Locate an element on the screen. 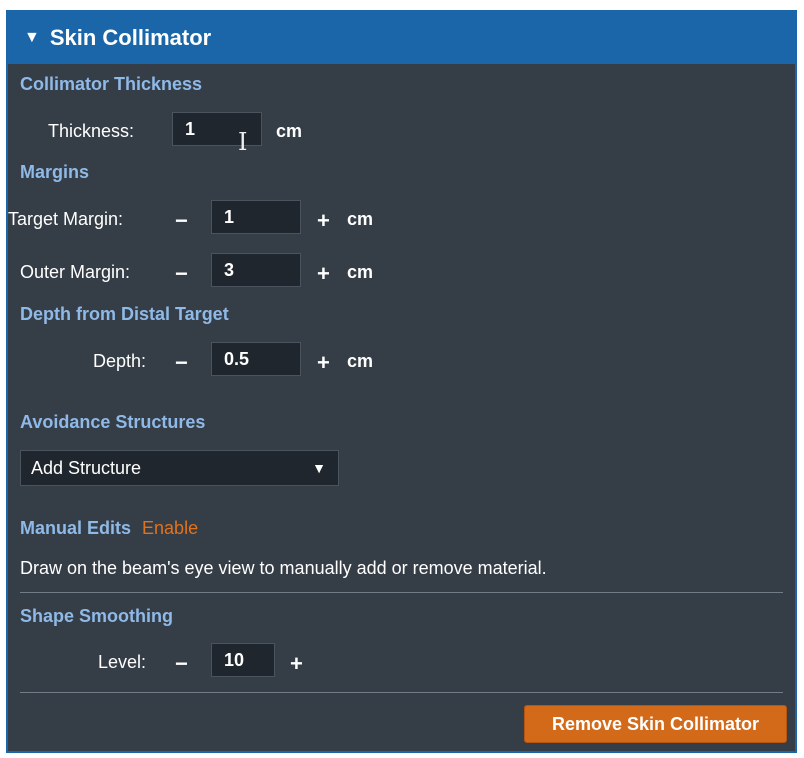 This screenshot has height=758, width=804. depth-minus-button: − is located at coordinates (181, 363).